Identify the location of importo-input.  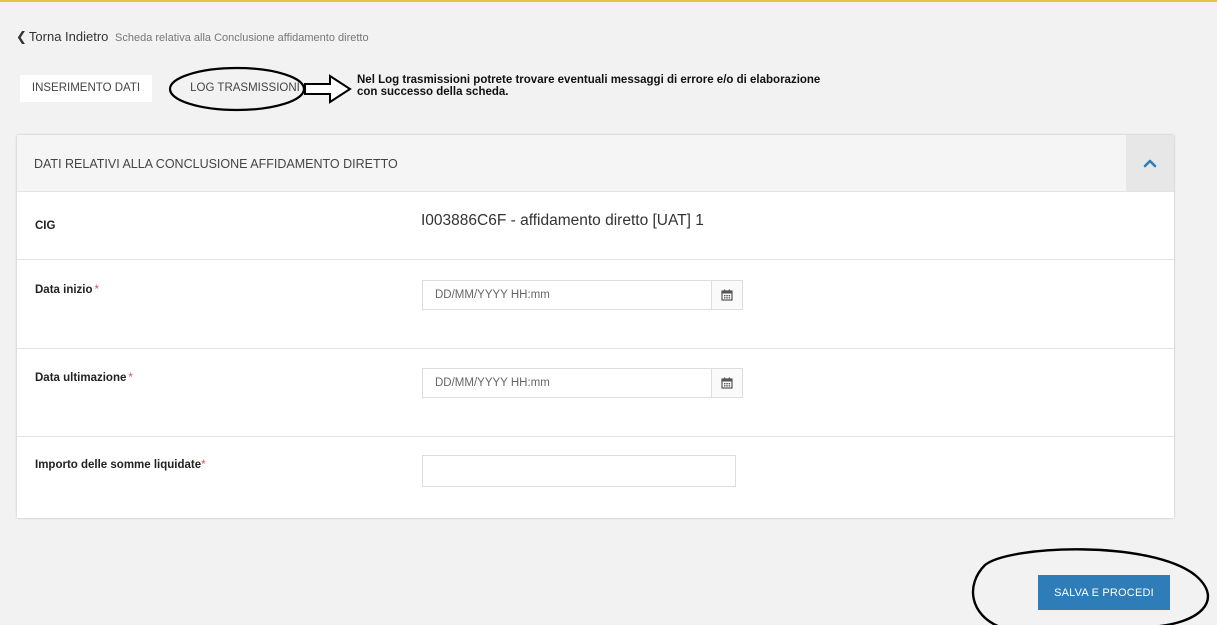
(579, 471).